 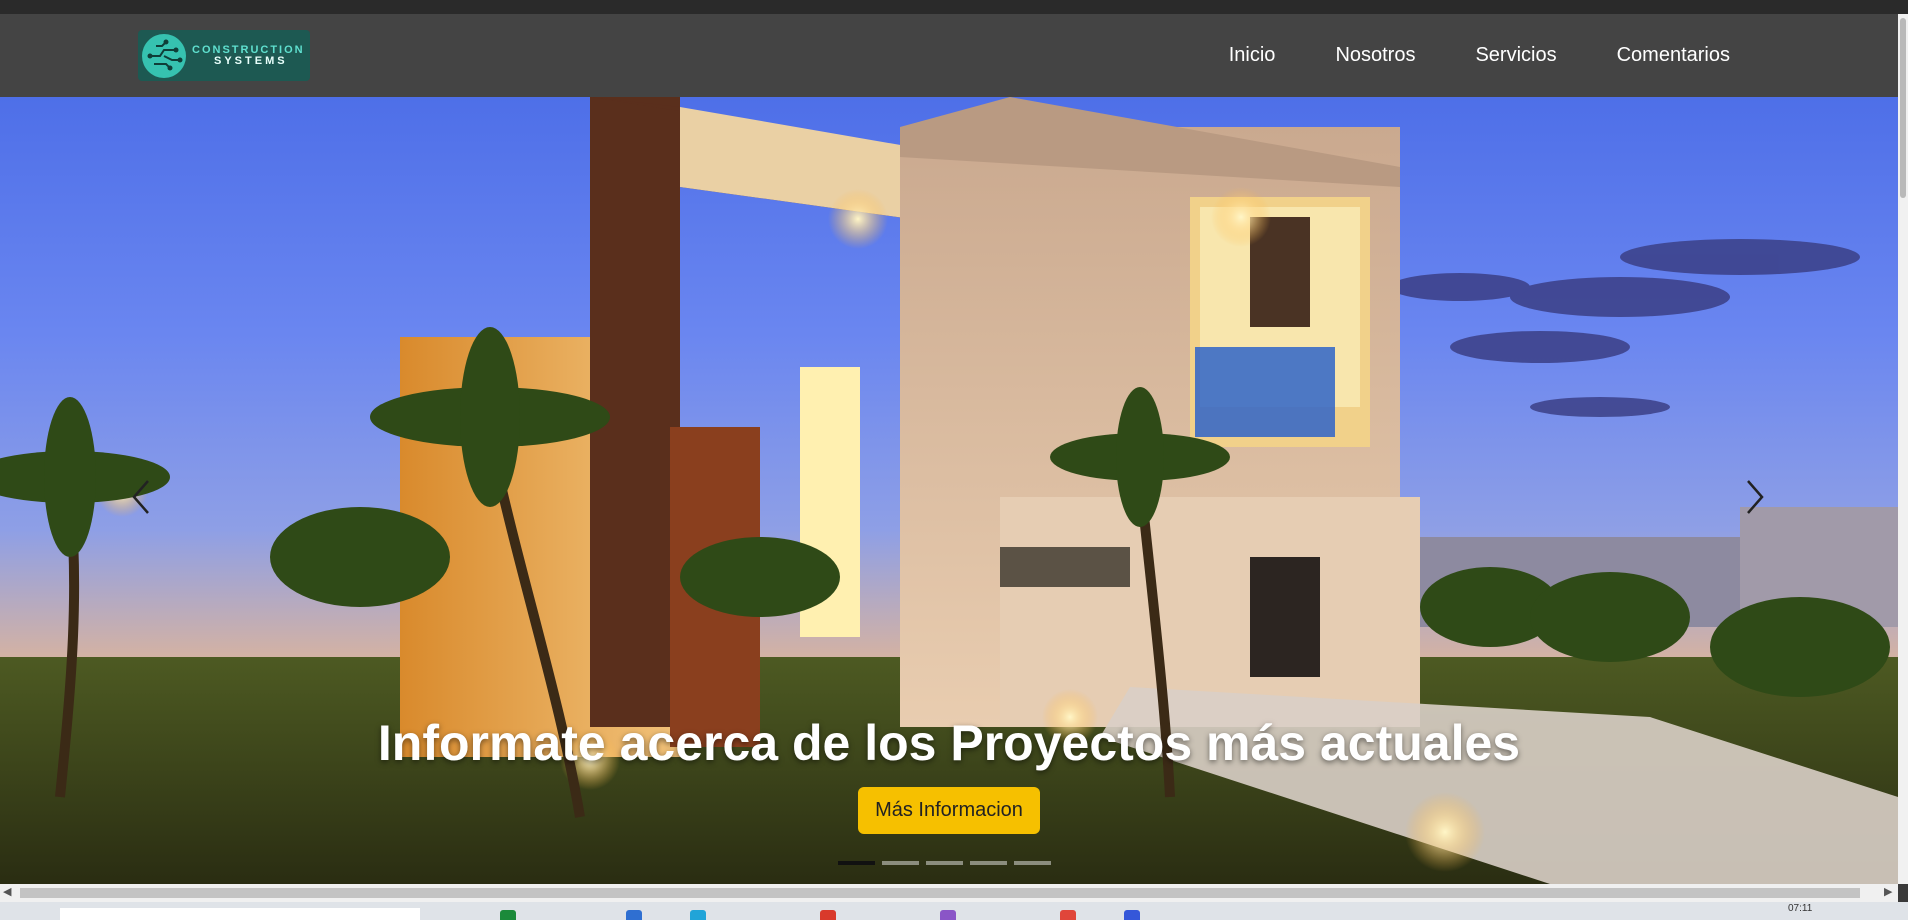 I want to click on nav-link-comentarios: Comentarios, so click(x=1673, y=55).